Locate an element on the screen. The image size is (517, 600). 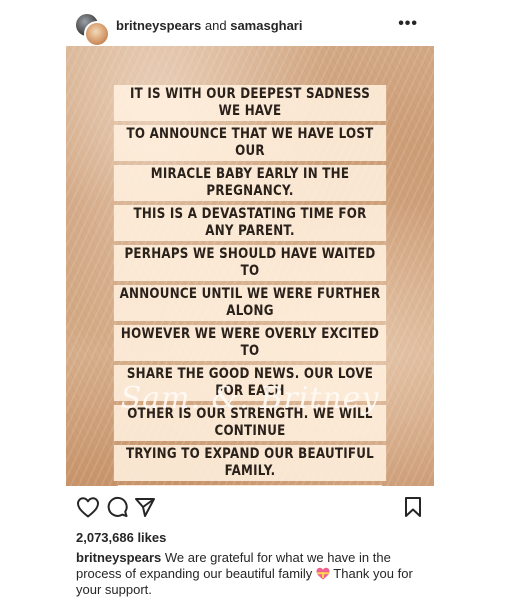
authors-joiner: and is located at coordinates (215, 25).